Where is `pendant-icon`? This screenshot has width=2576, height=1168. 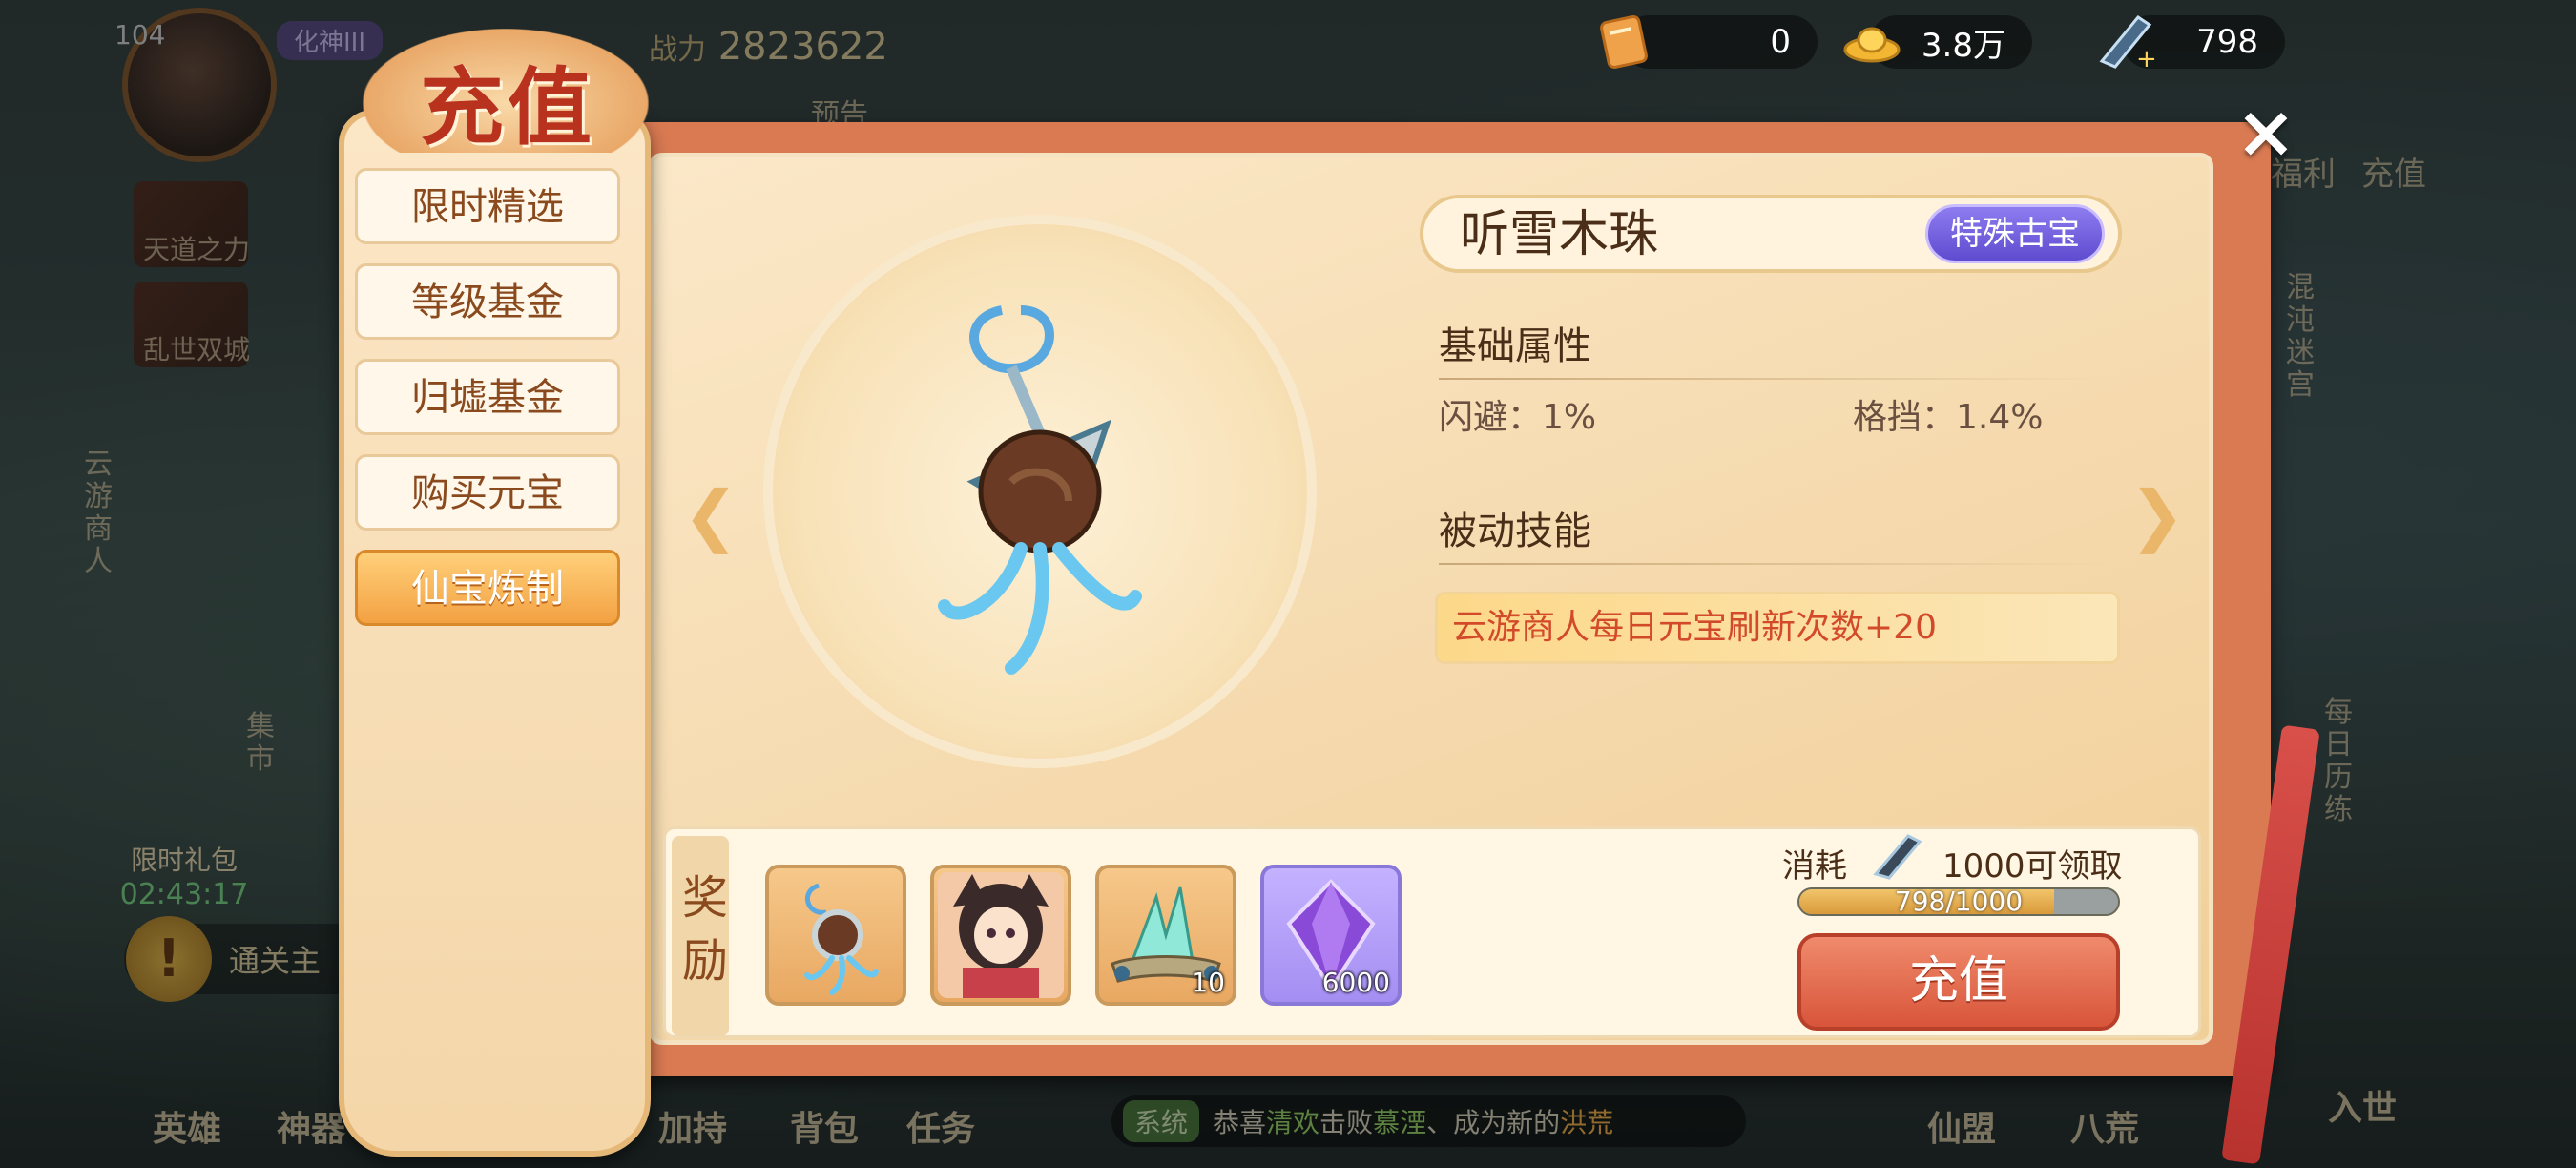
pendant-icon is located at coordinates (841, 939).